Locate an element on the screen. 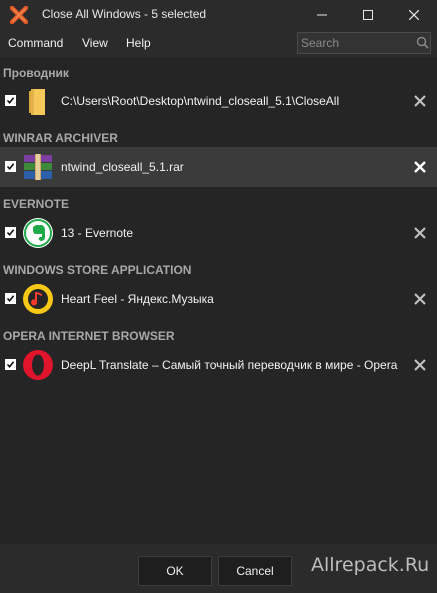 The height and width of the screenshot is (593, 437). minimize-button is located at coordinates (322, 14).